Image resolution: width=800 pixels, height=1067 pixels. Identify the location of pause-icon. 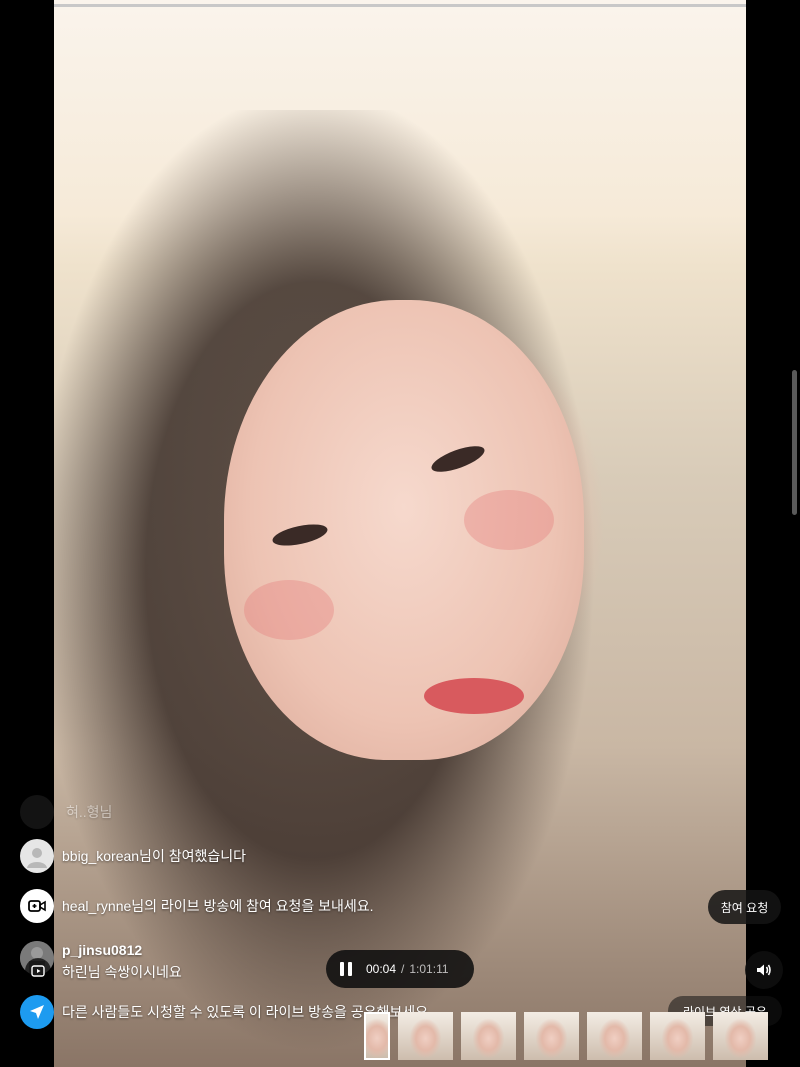
(346, 969).